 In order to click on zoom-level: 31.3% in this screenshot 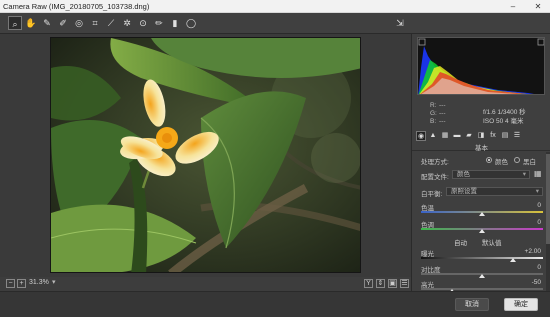, I will do `click(39, 282)`.